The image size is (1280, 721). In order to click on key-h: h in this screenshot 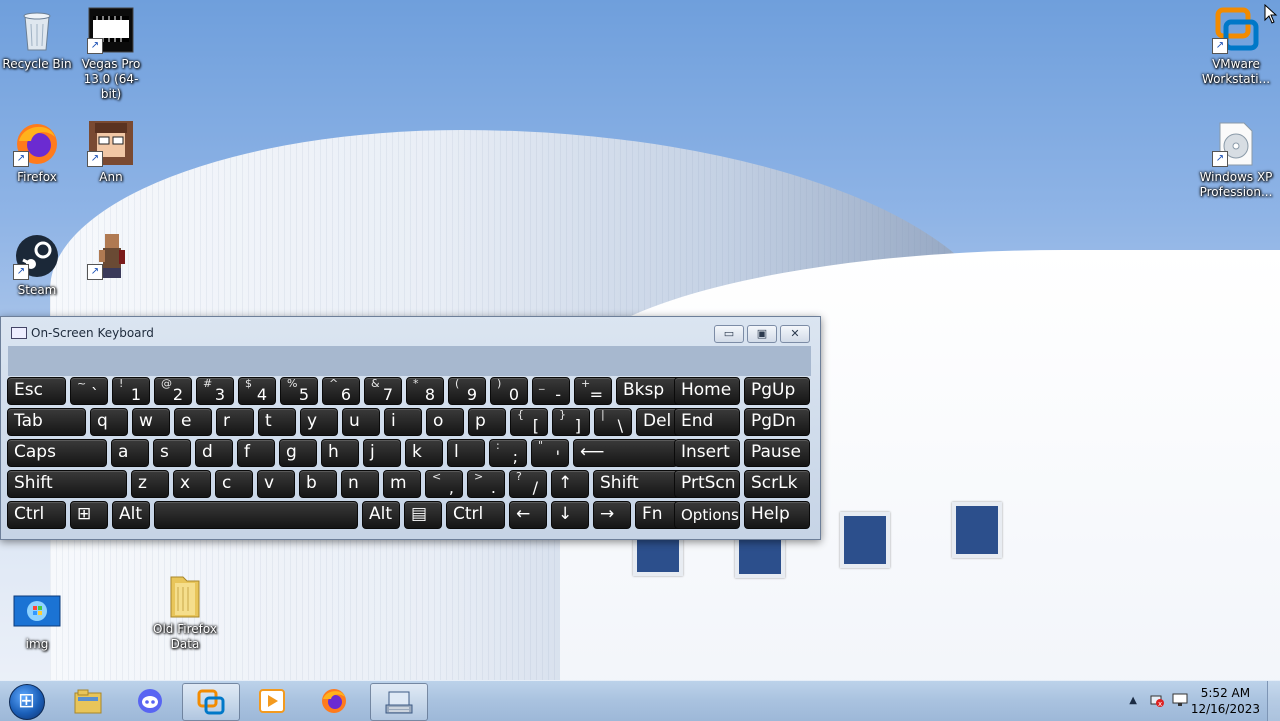, I will do `click(340, 453)`.